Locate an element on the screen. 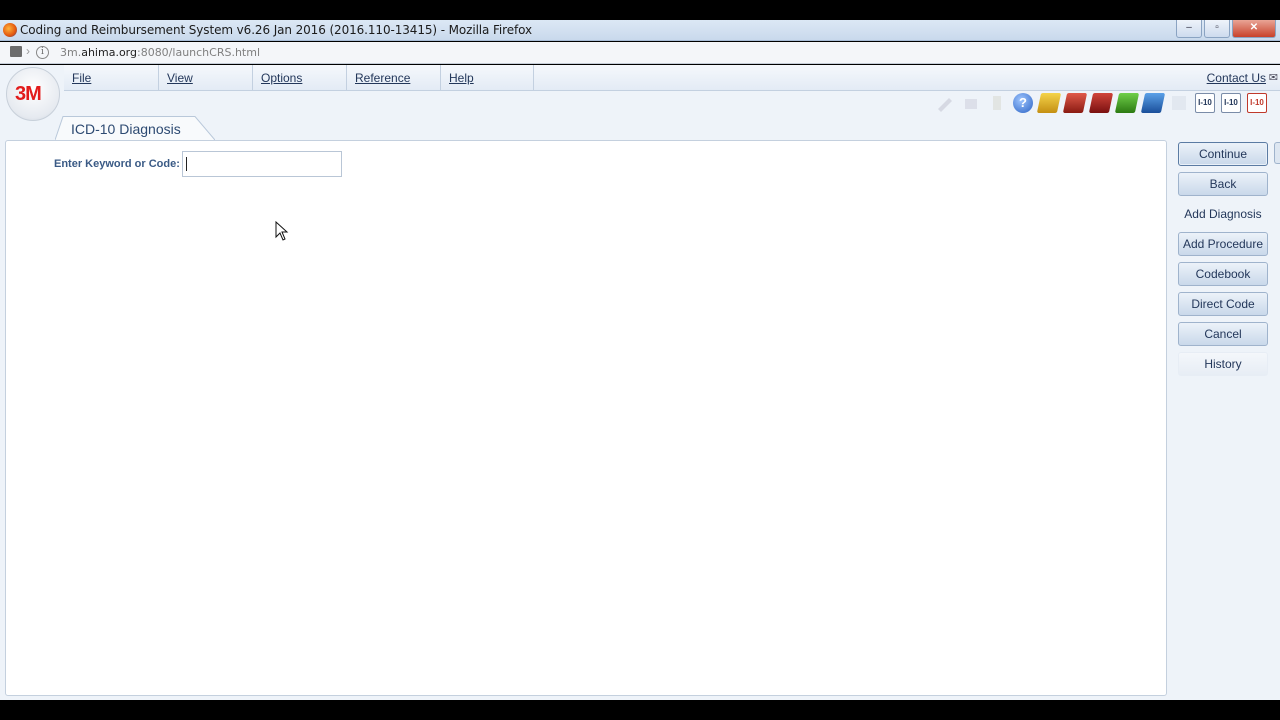 The width and height of the screenshot is (1280, 720). menu-file-label: File is located at coordinates (82, 78).